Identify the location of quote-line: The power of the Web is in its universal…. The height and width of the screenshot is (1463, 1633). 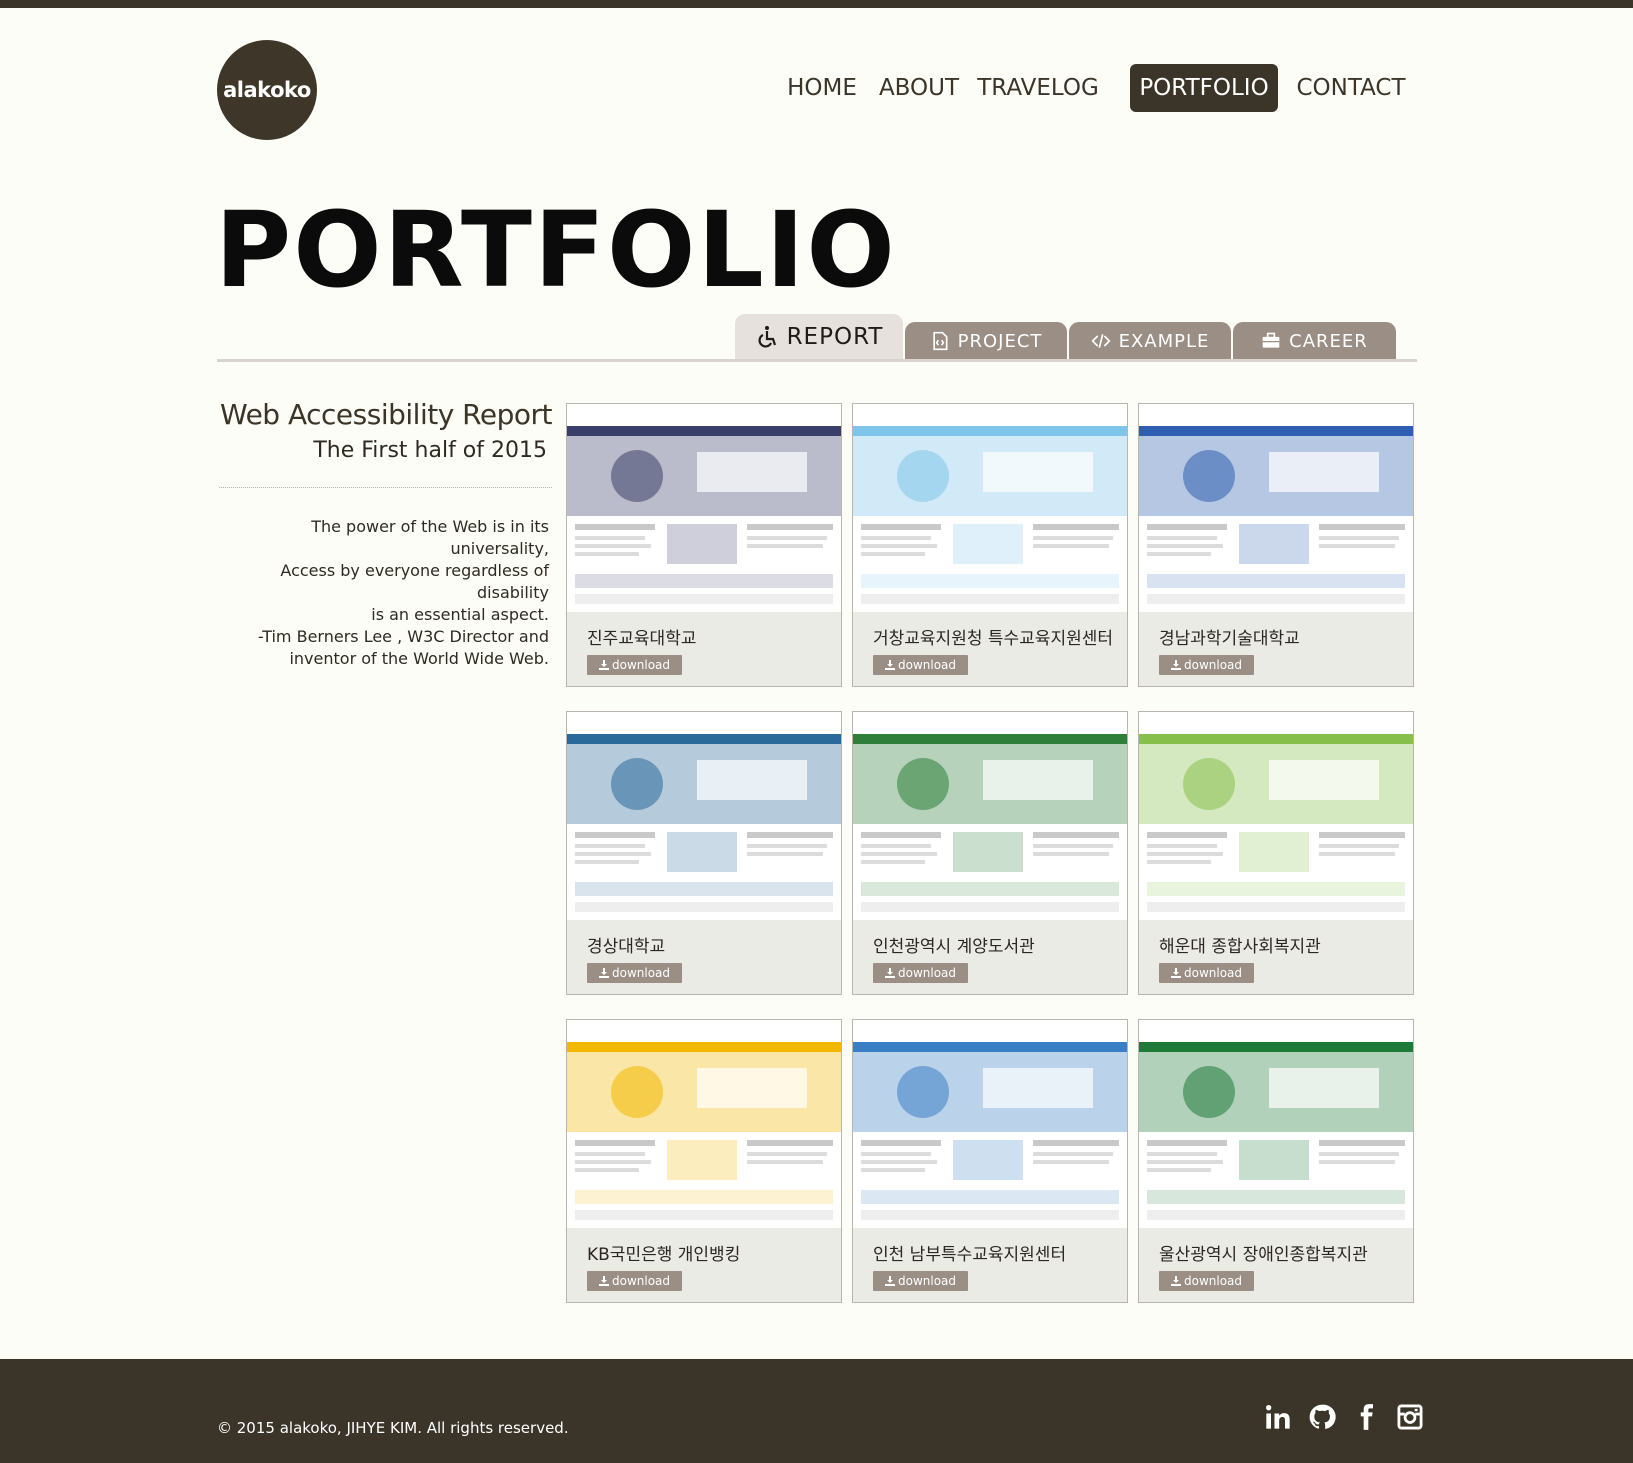
(430, 537).